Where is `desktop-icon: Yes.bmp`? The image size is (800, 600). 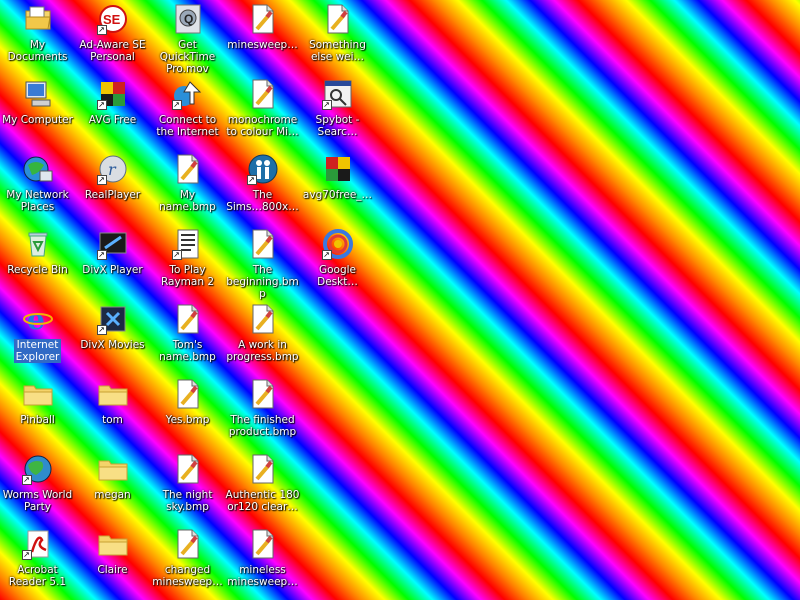 desktop-icon: Yes.bmp is located at coordinates (187, 412).